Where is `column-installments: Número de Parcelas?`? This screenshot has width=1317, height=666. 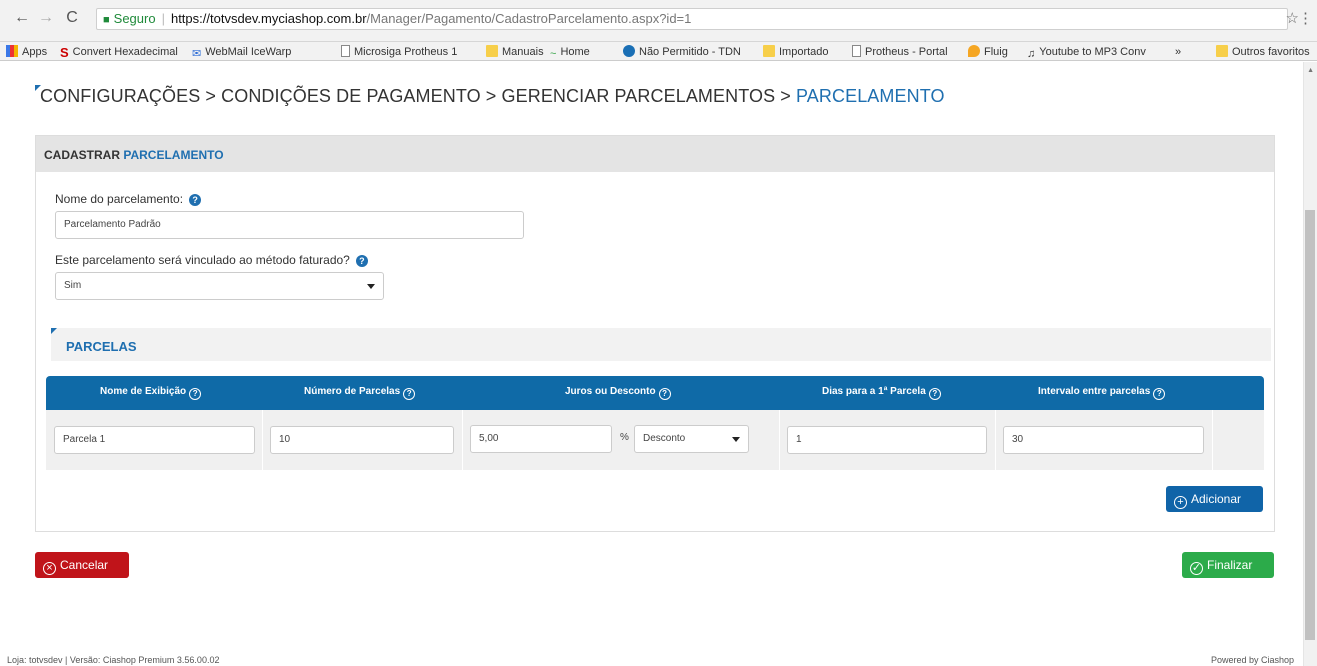 column-installments: Número de Parcelas? is located at coordinates (360, 393).